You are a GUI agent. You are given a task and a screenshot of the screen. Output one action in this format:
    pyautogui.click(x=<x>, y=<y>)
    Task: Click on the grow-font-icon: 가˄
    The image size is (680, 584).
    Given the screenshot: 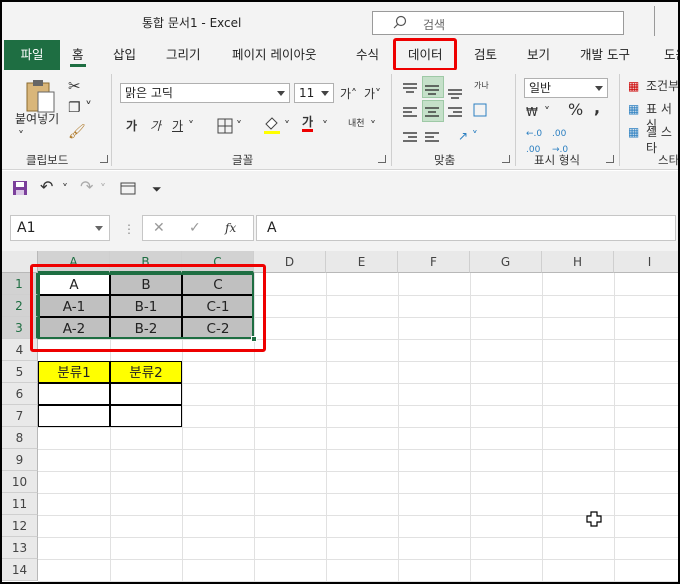 What is the action you would take?
    pyautogui.click(x=348, y=94)
    